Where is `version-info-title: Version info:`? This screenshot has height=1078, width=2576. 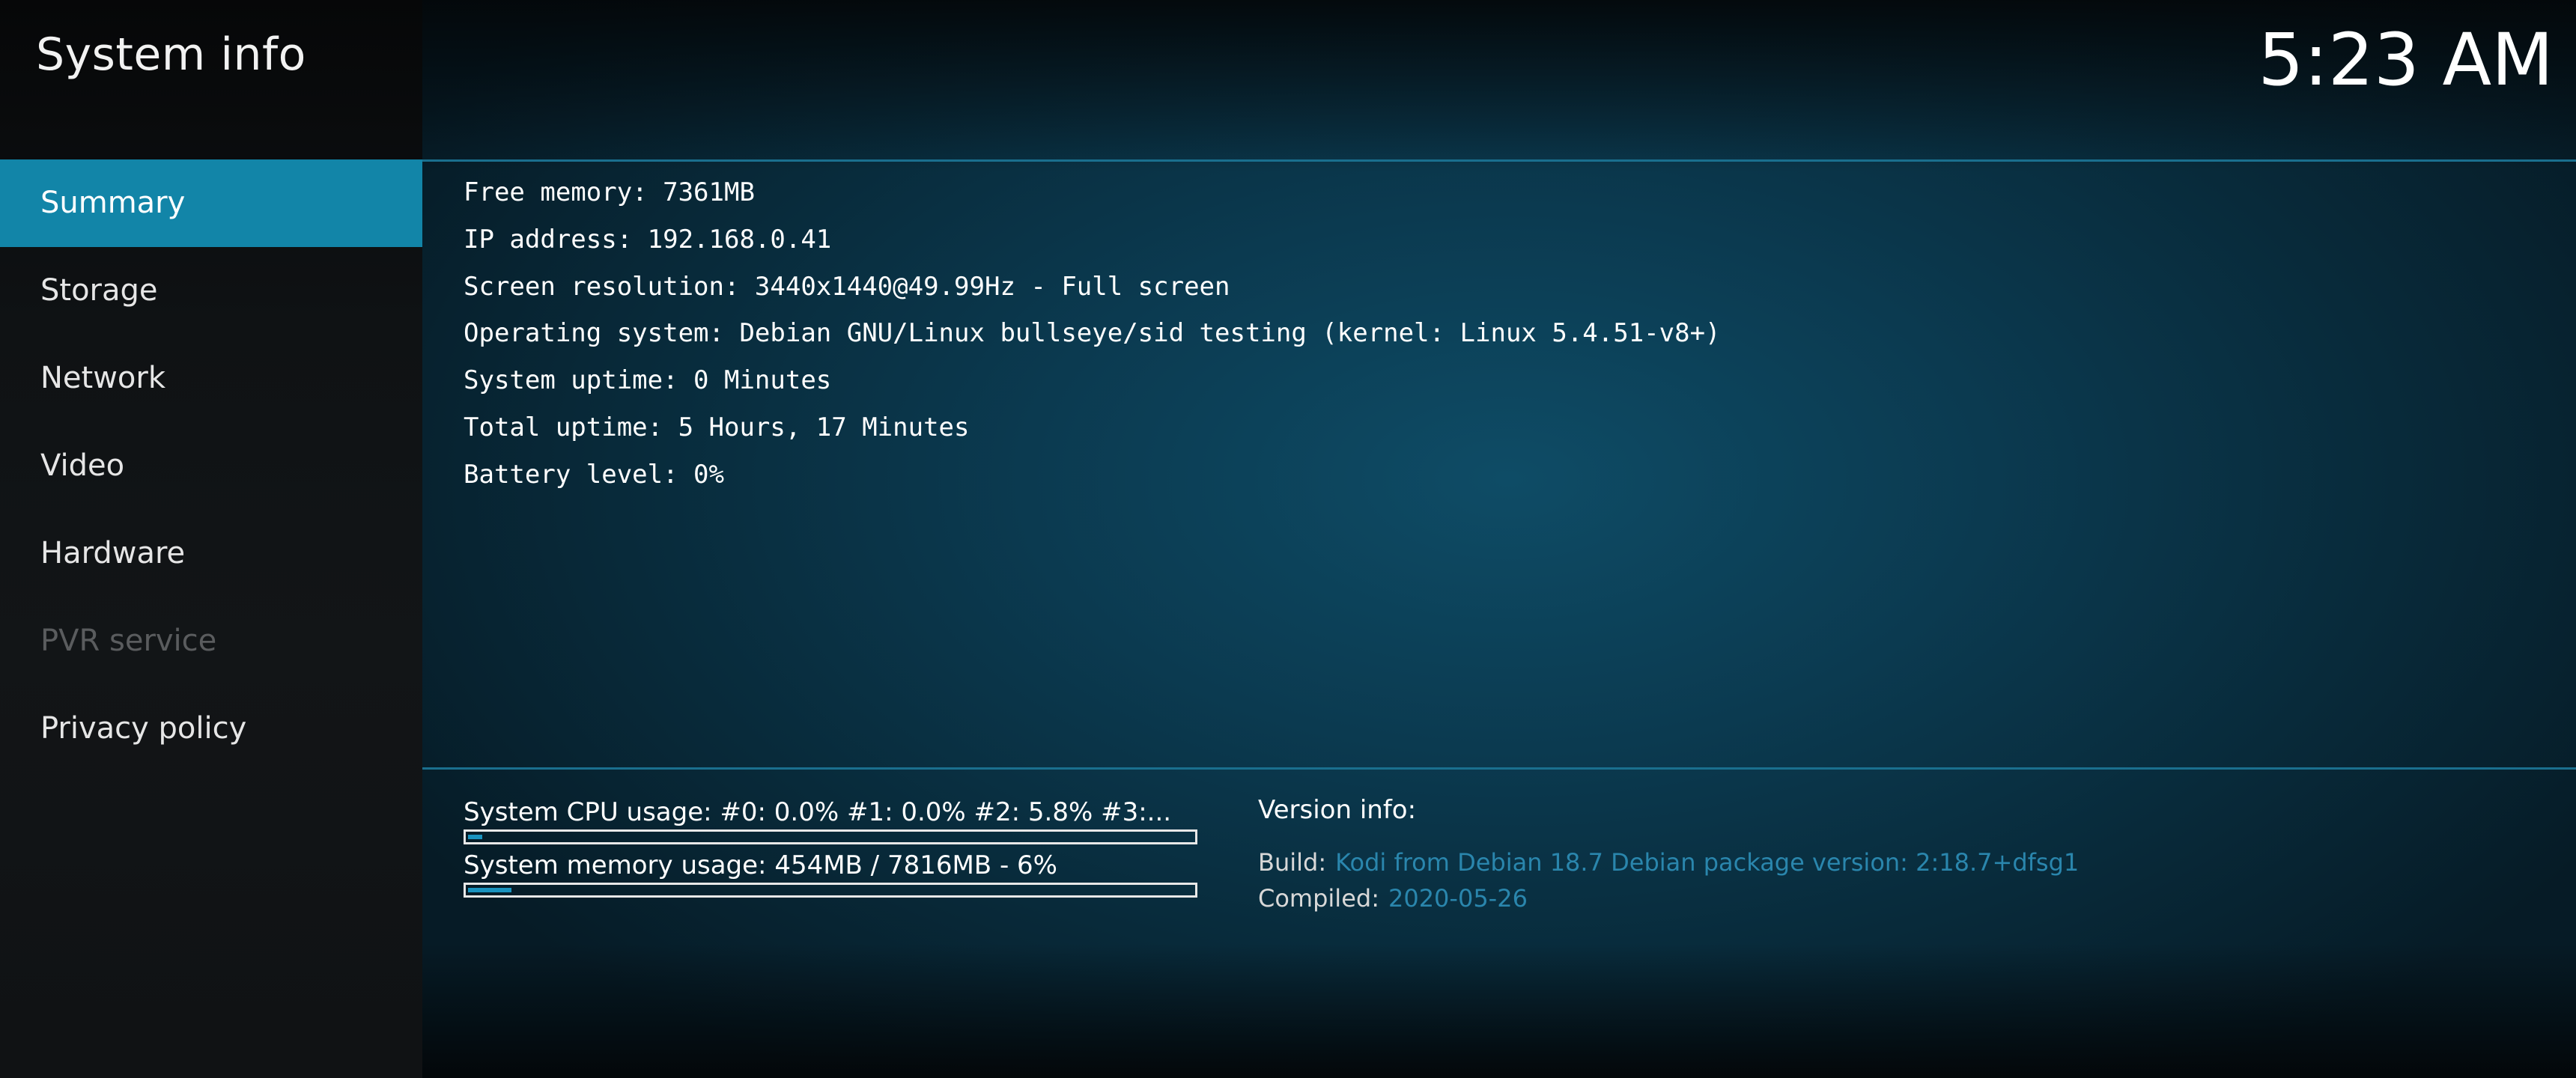 version-info-title: Version info: is located at coordinates (1337, 810).